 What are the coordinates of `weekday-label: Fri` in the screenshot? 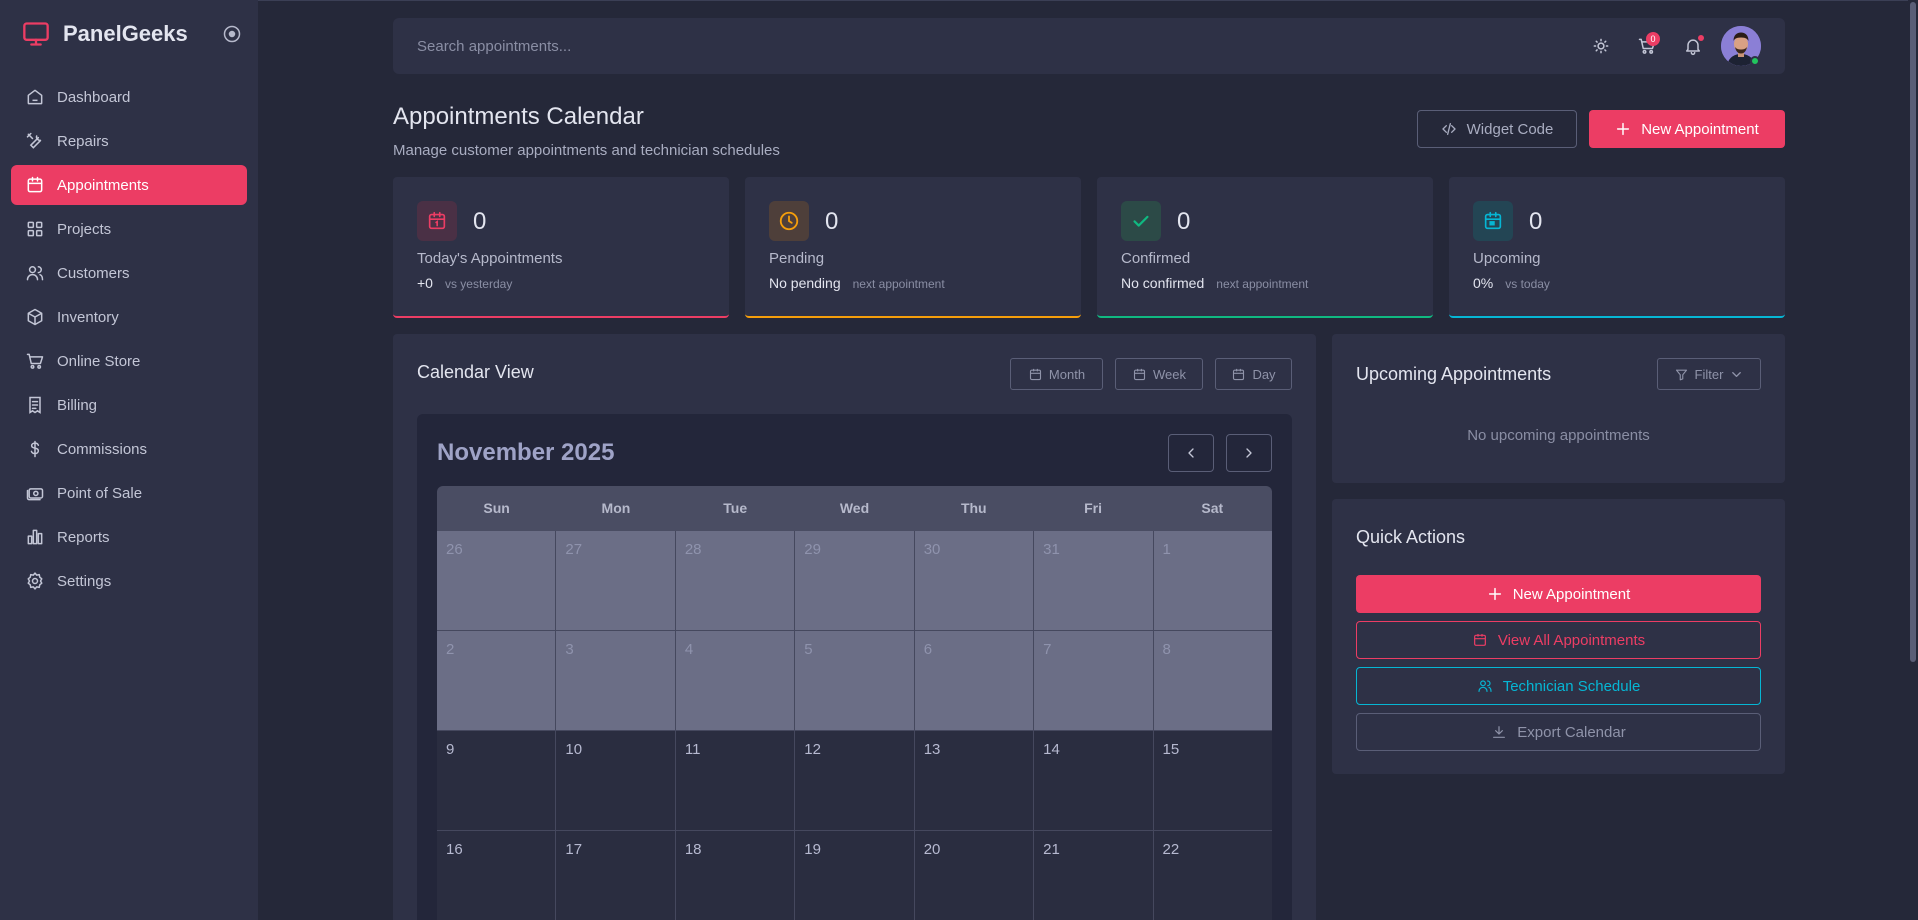 It's located at (1093, 508).